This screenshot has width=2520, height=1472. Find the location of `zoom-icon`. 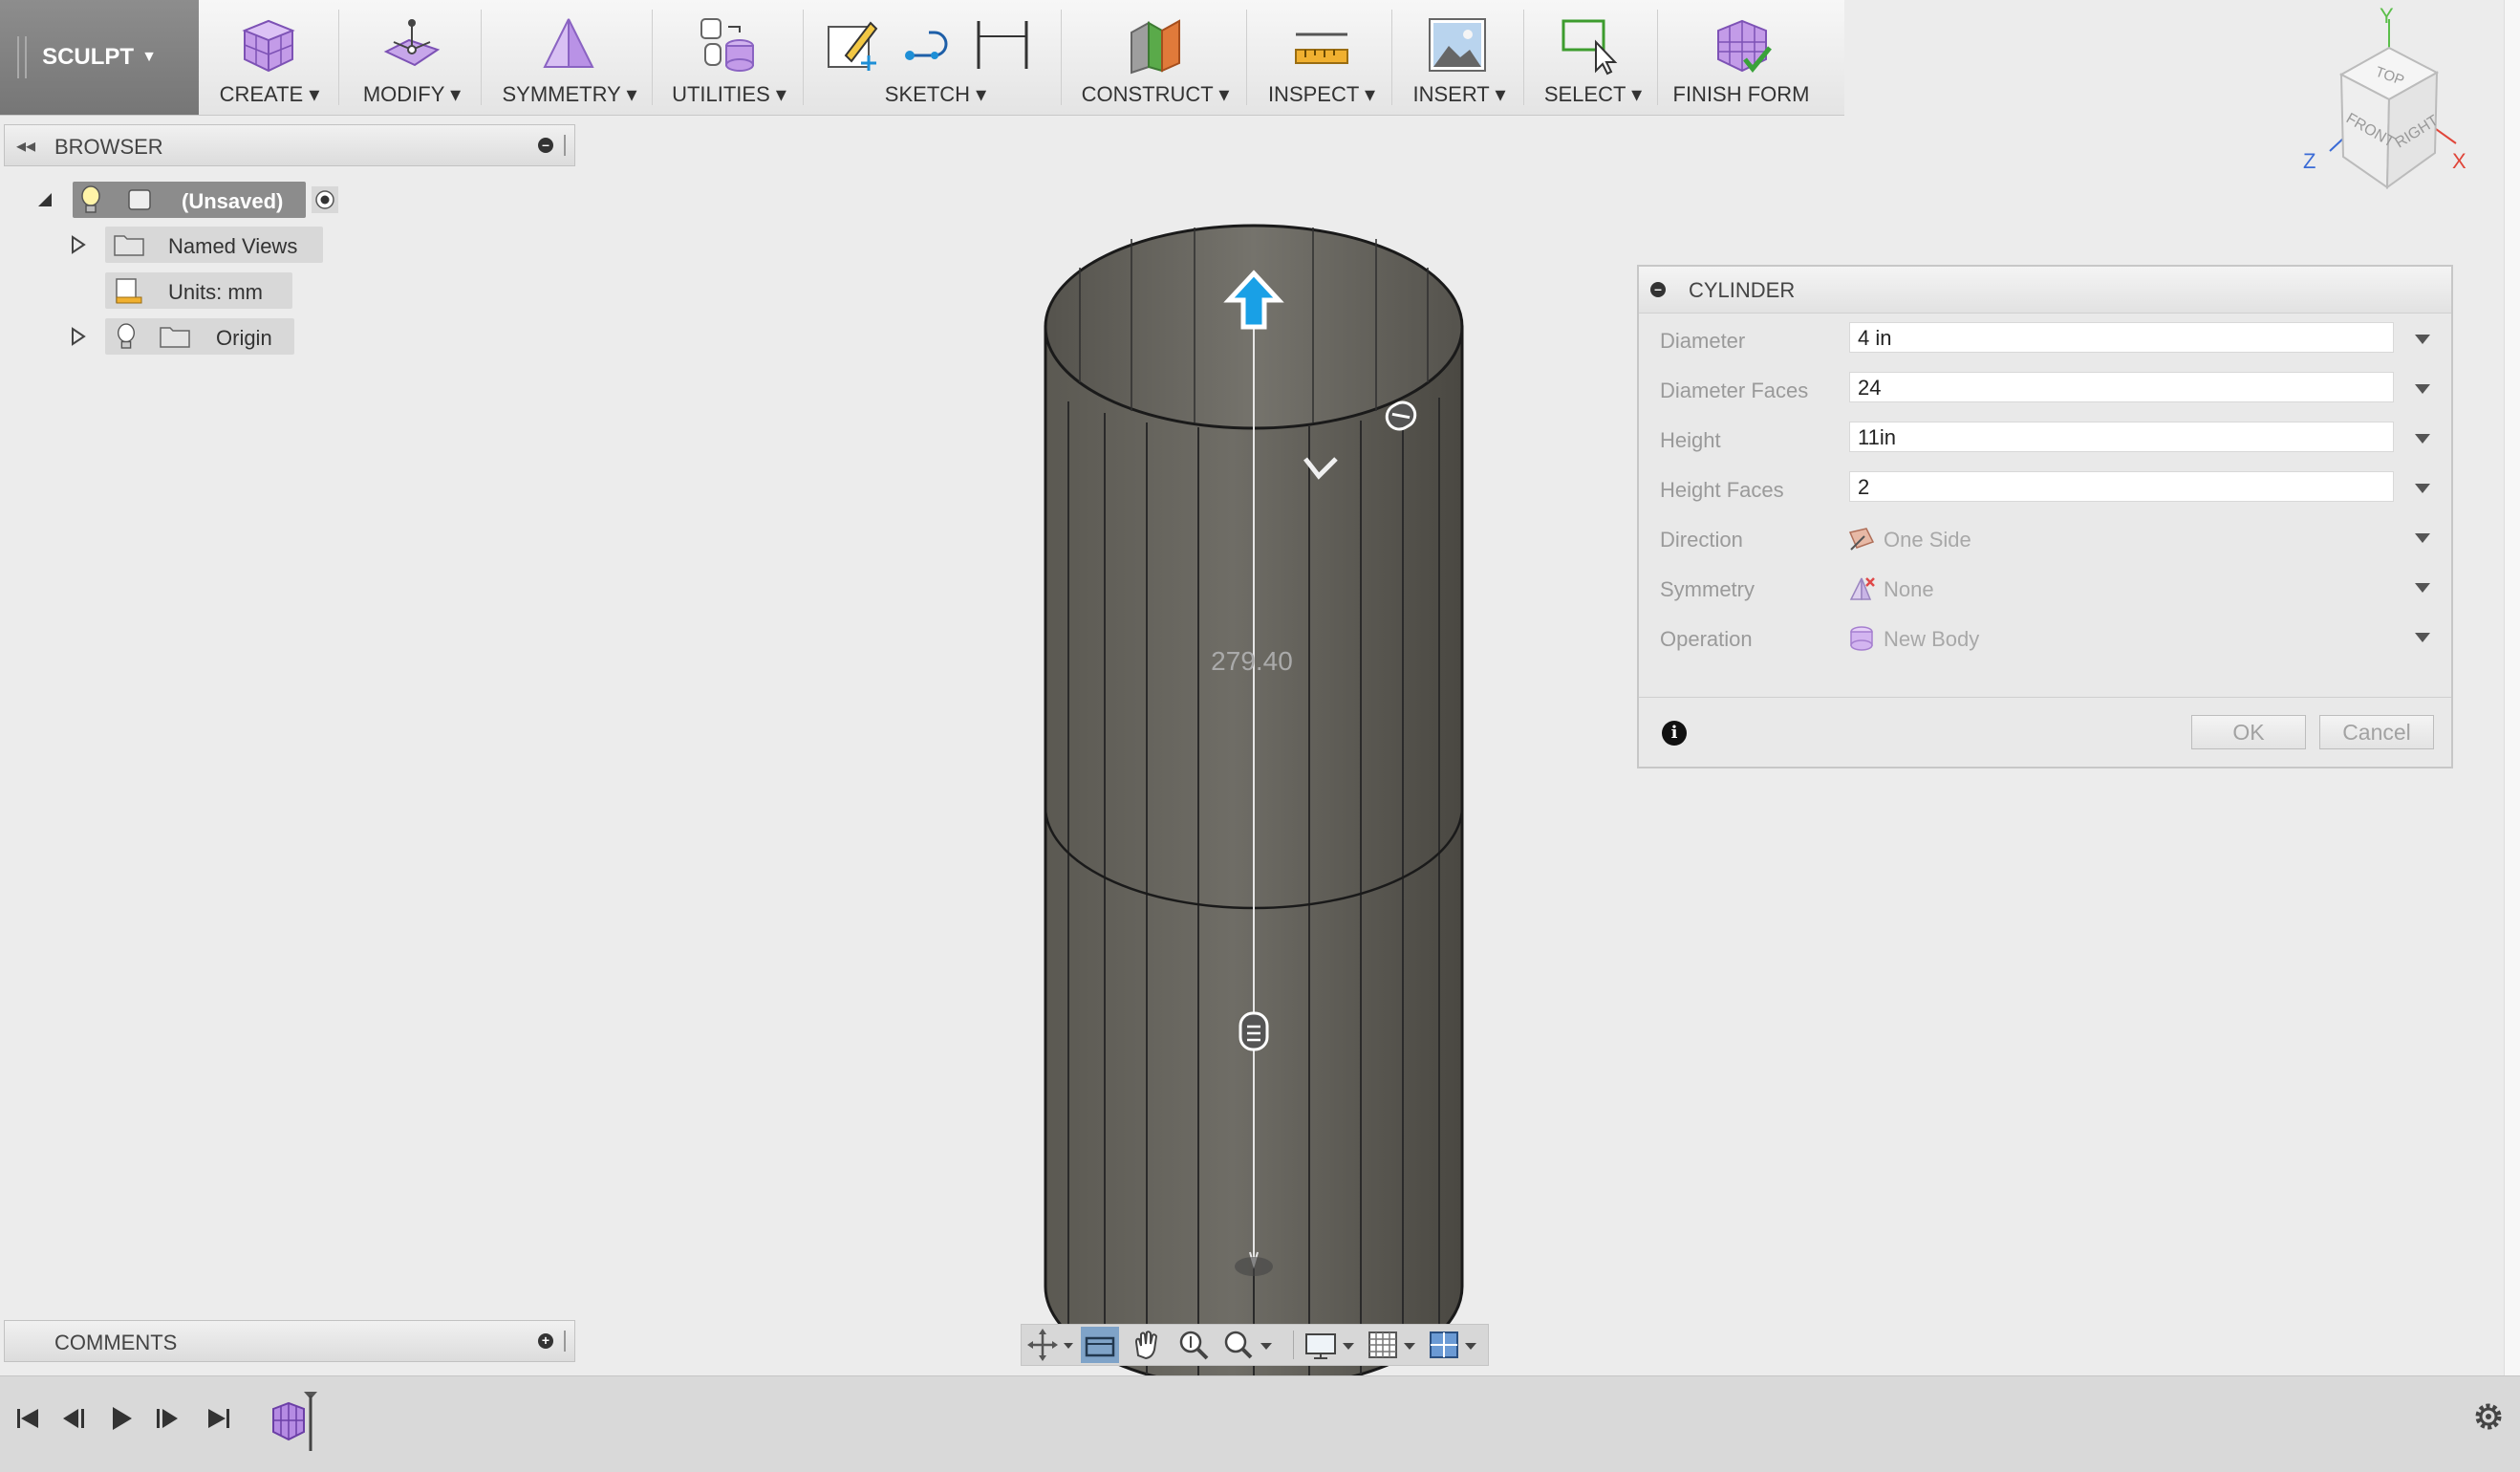

zoom-icon is located at coordinates (1194, 1345).